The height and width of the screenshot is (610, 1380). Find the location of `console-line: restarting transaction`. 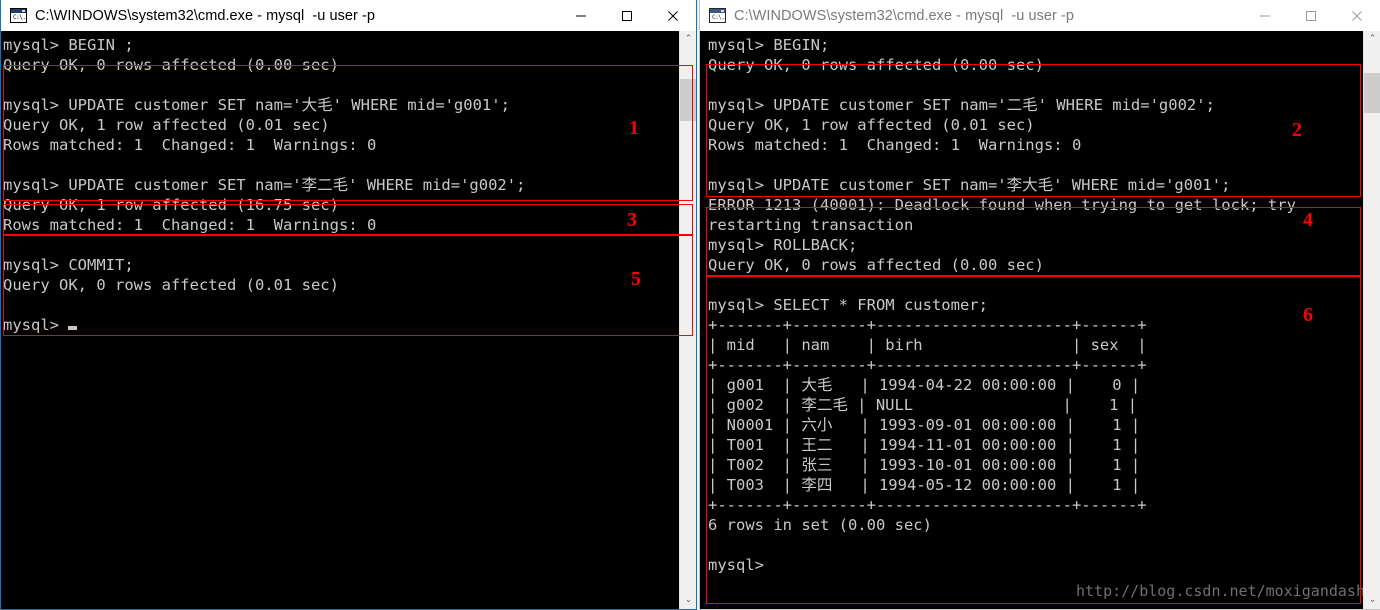

console-line: restarting transaction is located at coordinates (811, 225).